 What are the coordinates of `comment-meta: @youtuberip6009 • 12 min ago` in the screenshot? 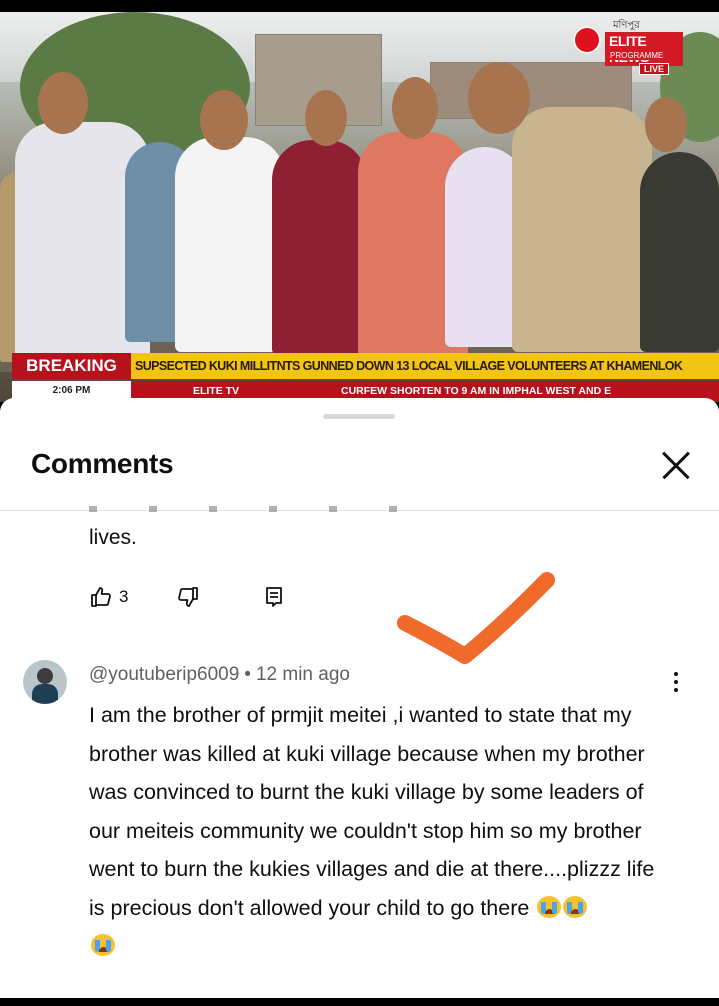 It's located at (219, 675).